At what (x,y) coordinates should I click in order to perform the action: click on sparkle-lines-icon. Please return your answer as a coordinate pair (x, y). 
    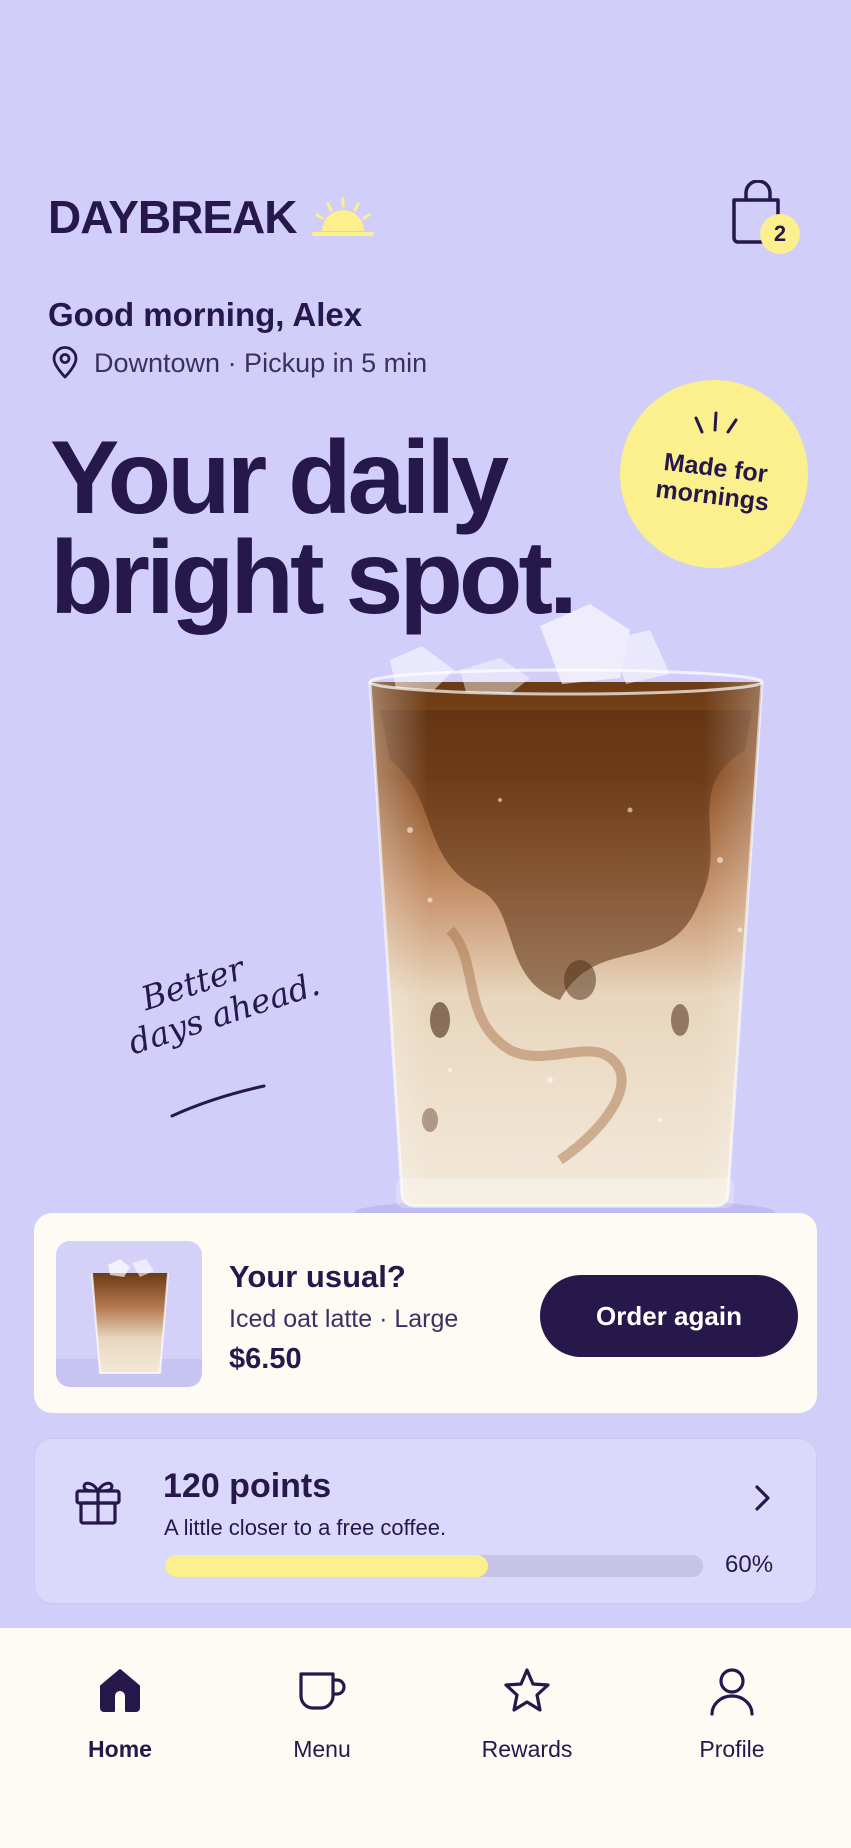
    Looking at the image, I should click on (716, 422).